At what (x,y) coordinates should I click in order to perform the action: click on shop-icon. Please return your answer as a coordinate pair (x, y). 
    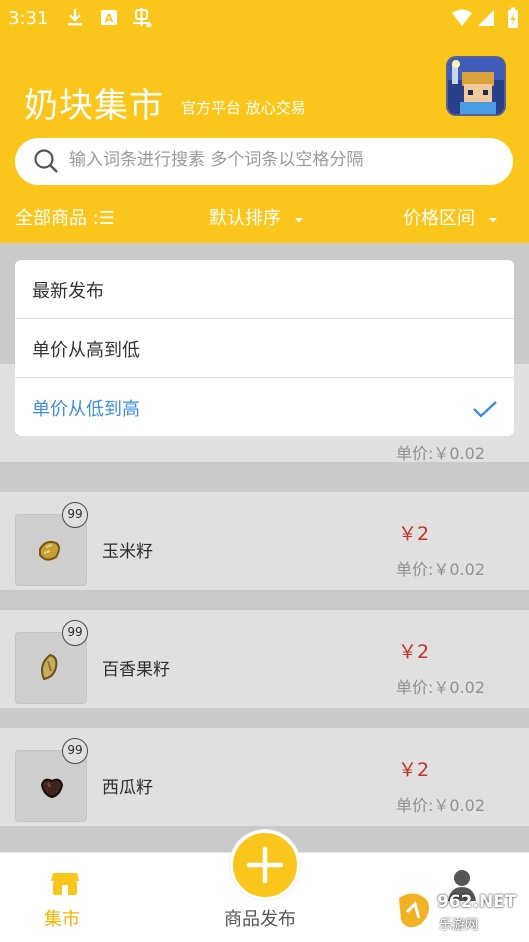
    Looking at the image, I should click on (65, 884).